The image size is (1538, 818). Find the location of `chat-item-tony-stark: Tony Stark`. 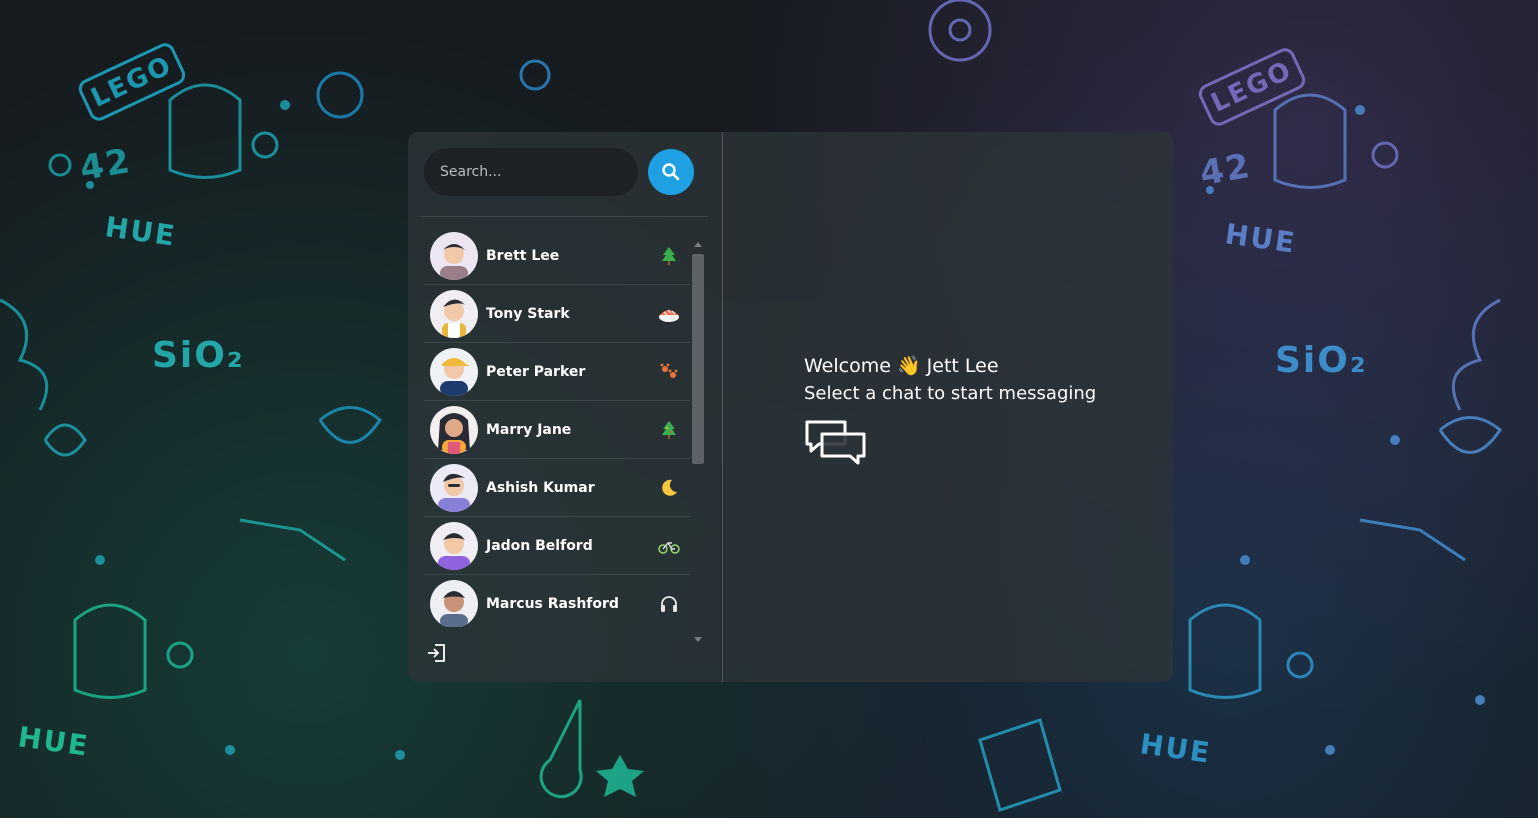

chat-item-tony-stark: Tony Stark is located at coordinates (557, 314).